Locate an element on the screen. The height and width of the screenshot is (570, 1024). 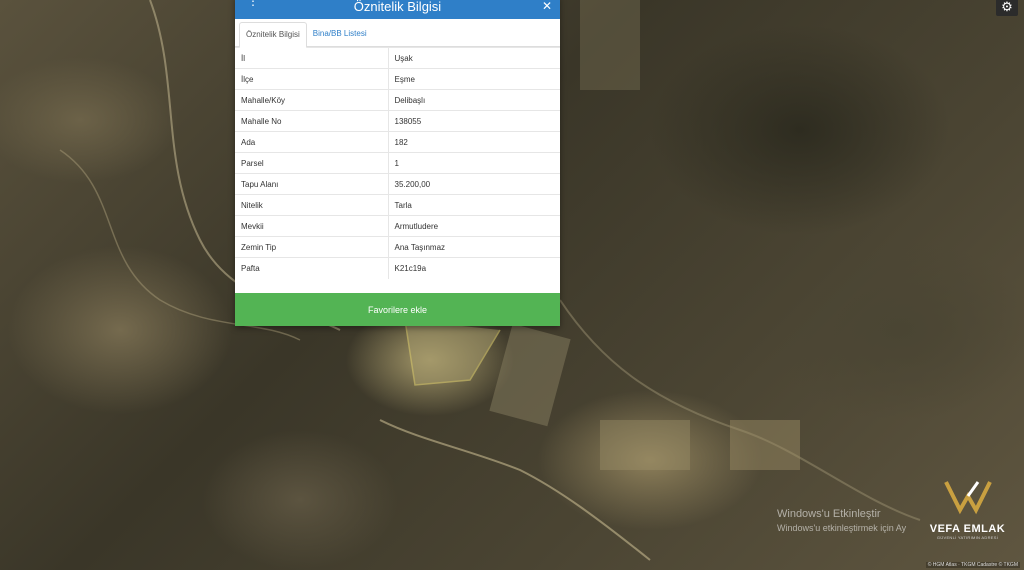
logo-name: VEFA EMLAK is located at coordinates (967, 529).